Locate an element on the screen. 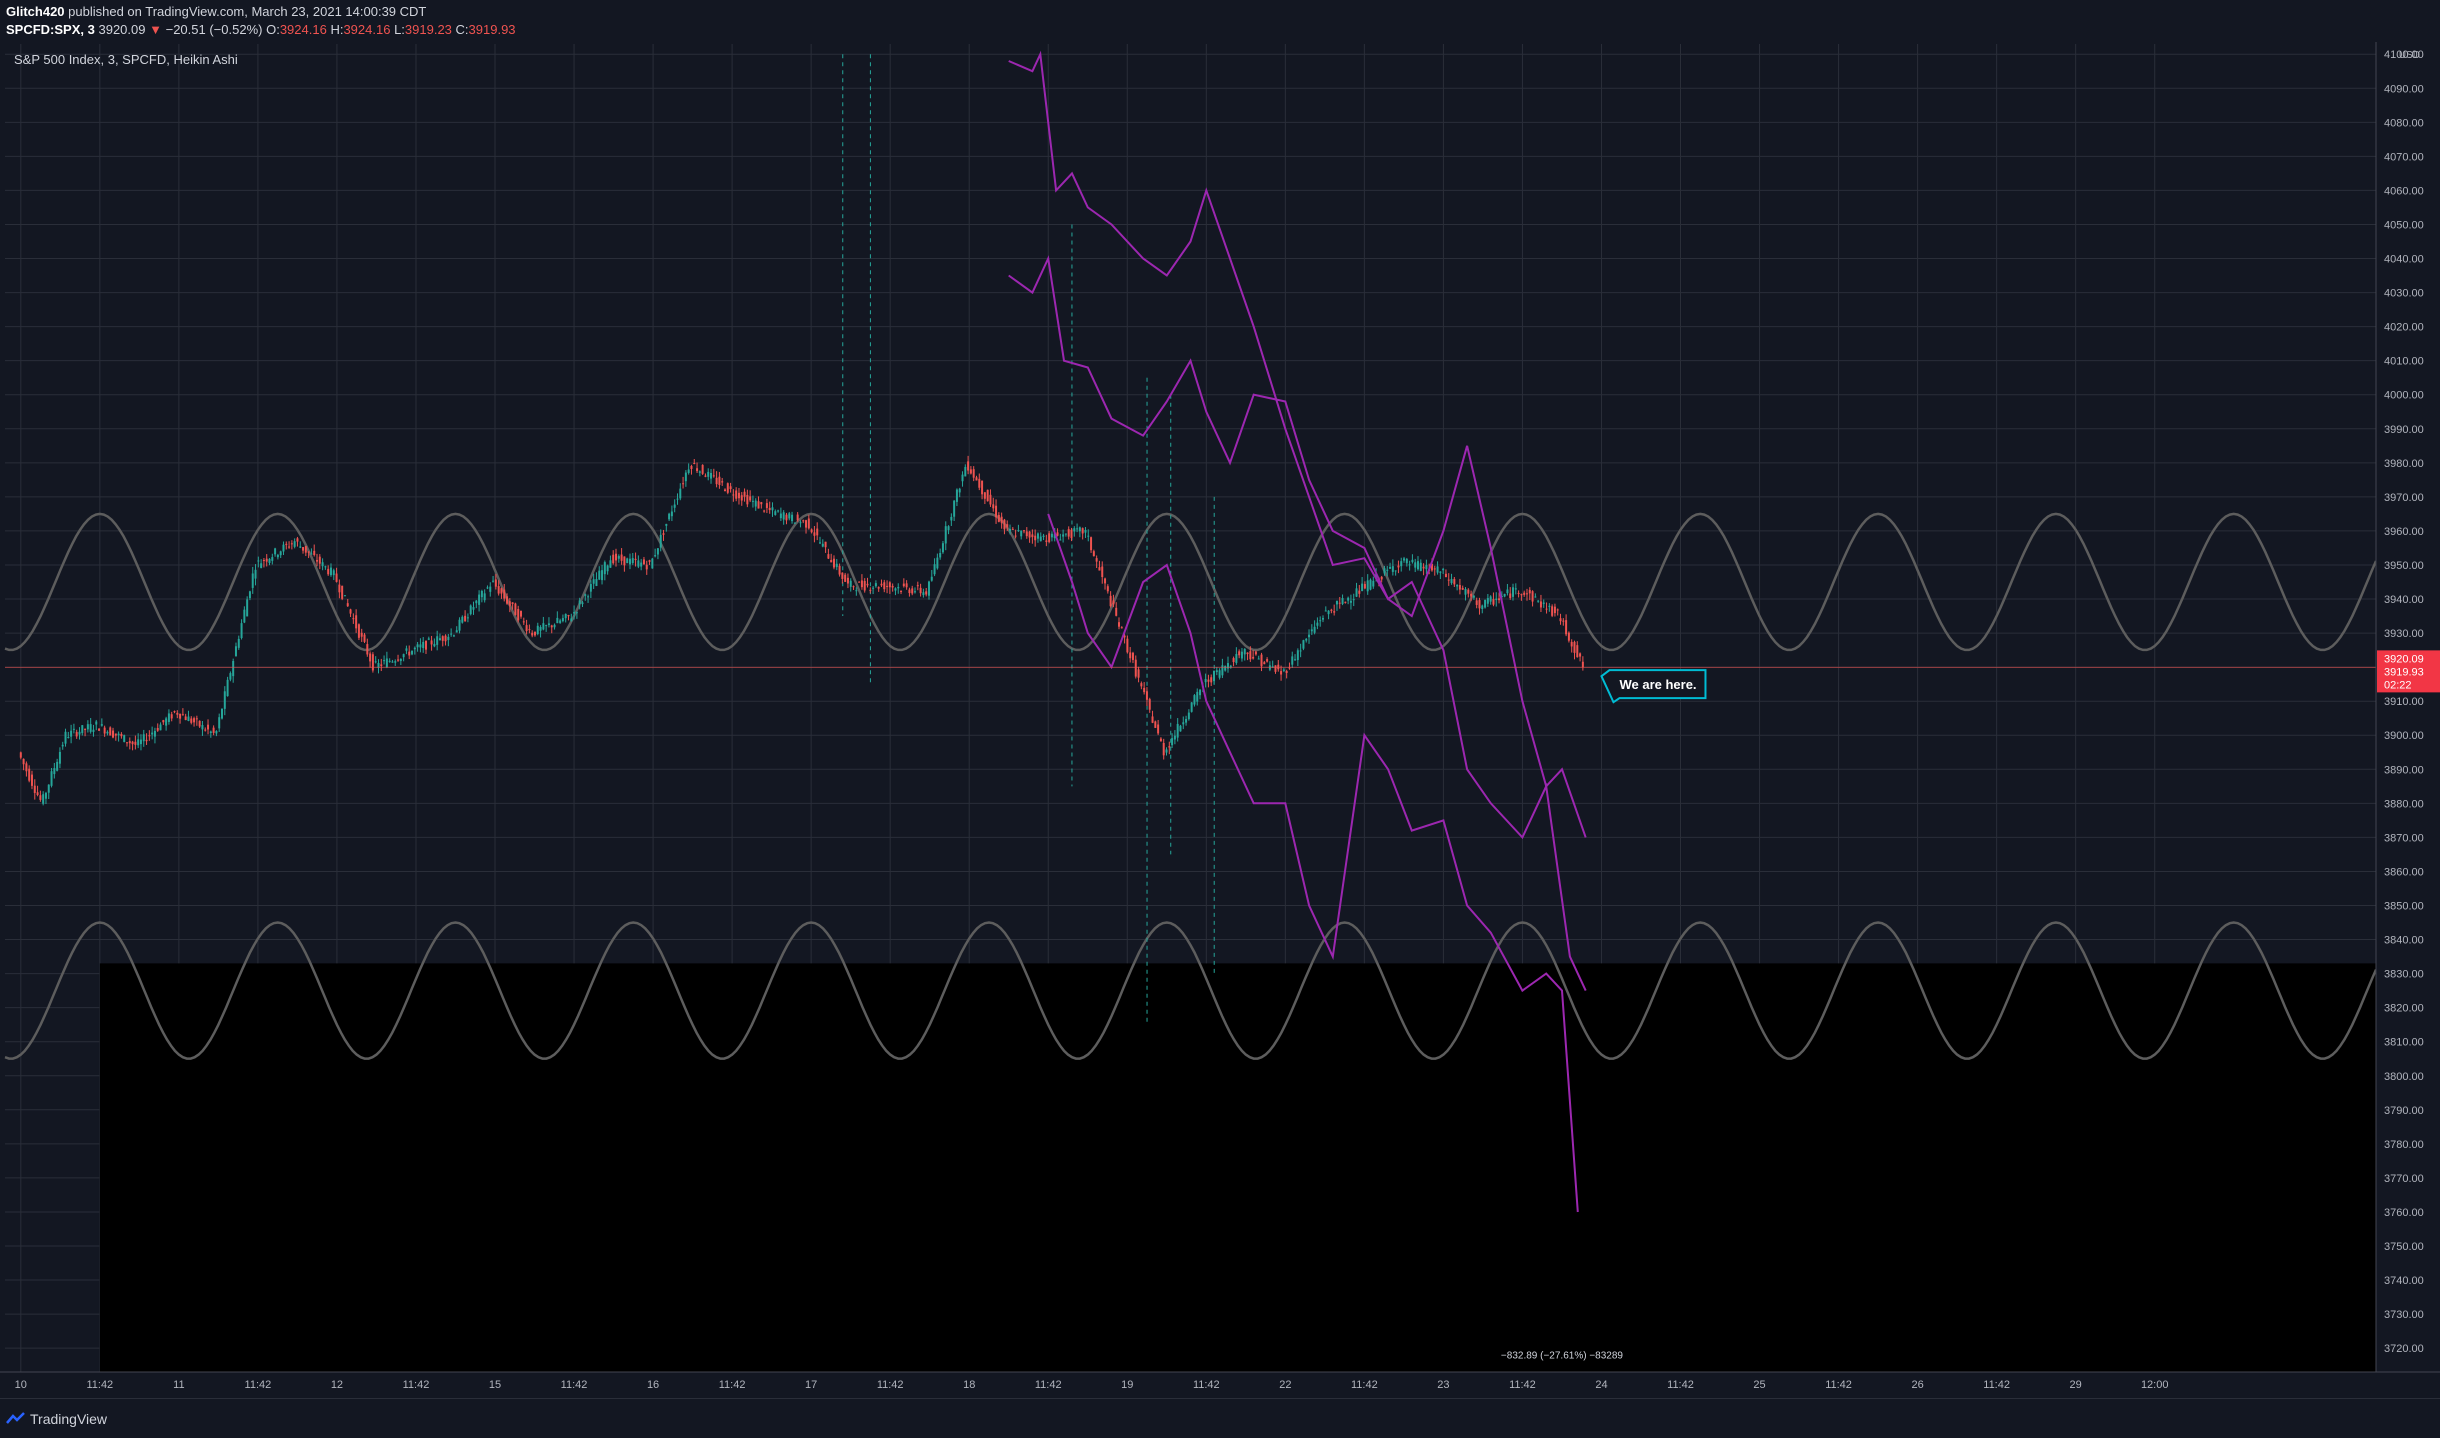  price-tick-label: 3840.00 is located at coordinates (2404, 941).